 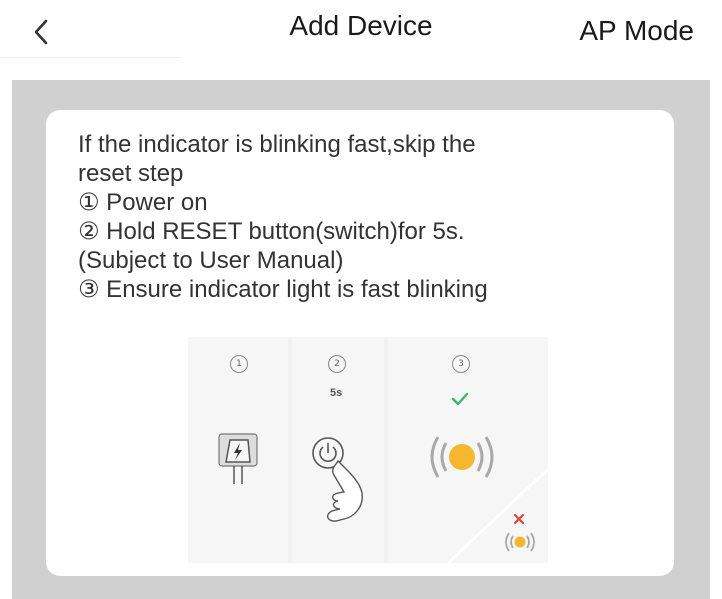 What do you see at coordinates (211, 260) in the screenshot?
I see `instruction-line: (Subject to User Manual)` at bounding box center [211, 260].